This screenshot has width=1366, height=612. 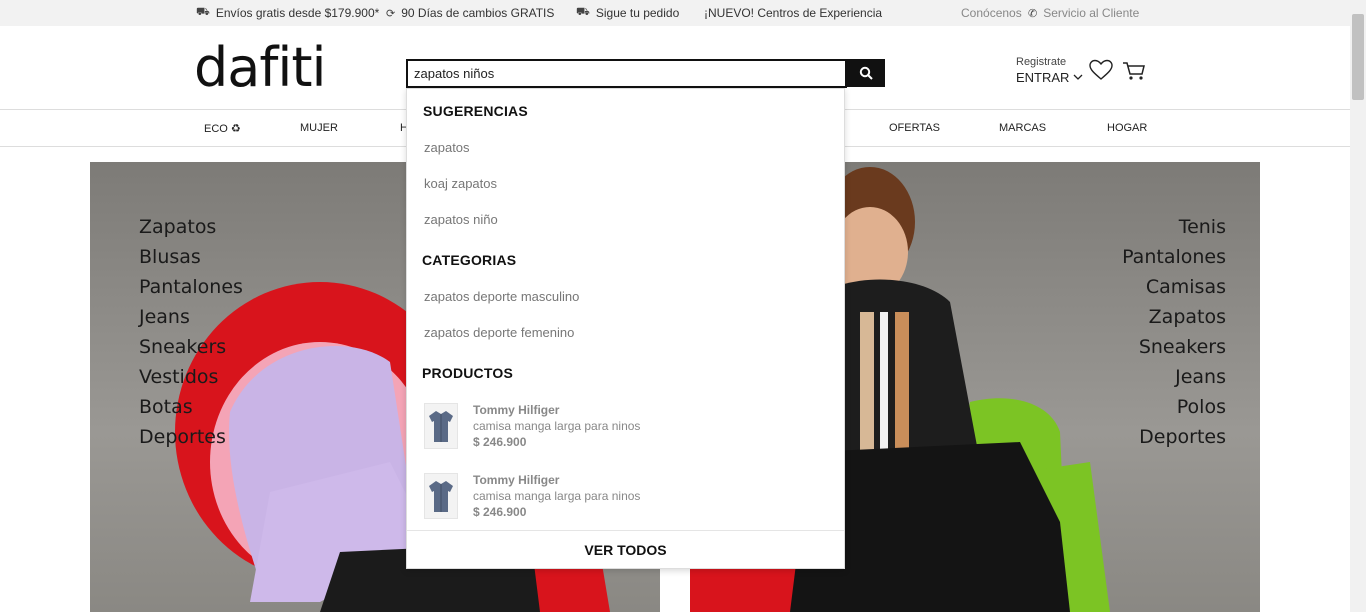 I want to click on tracking-link: ⛟ Sigue tu pedido, so click(x=627, y=13).